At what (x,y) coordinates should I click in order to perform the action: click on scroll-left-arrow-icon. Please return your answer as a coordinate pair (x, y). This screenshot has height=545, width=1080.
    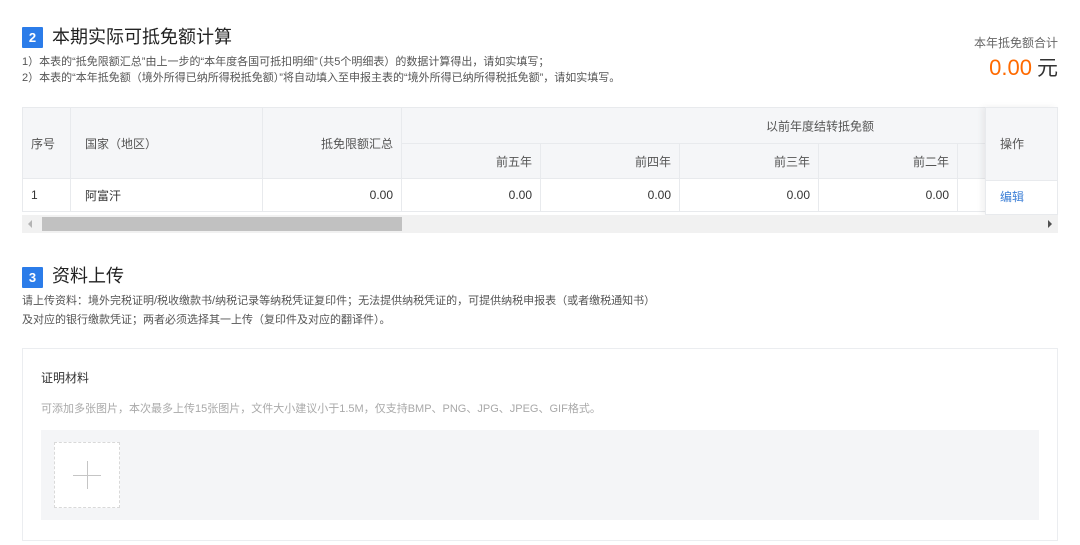
    Looking at the image, I should click on (30, 224).